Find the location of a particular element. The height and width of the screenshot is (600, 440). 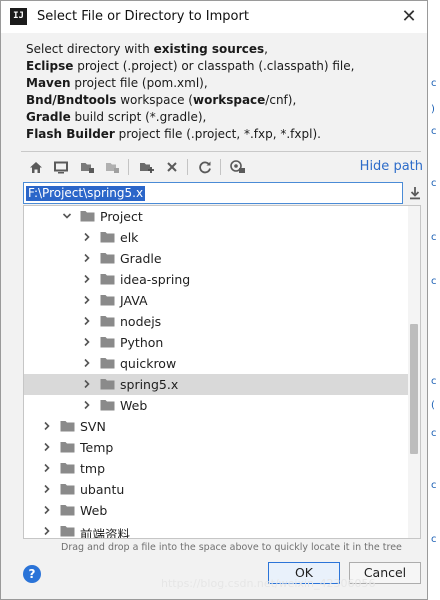

hide-path-link: Hide path is located at coordinates (391, 166).